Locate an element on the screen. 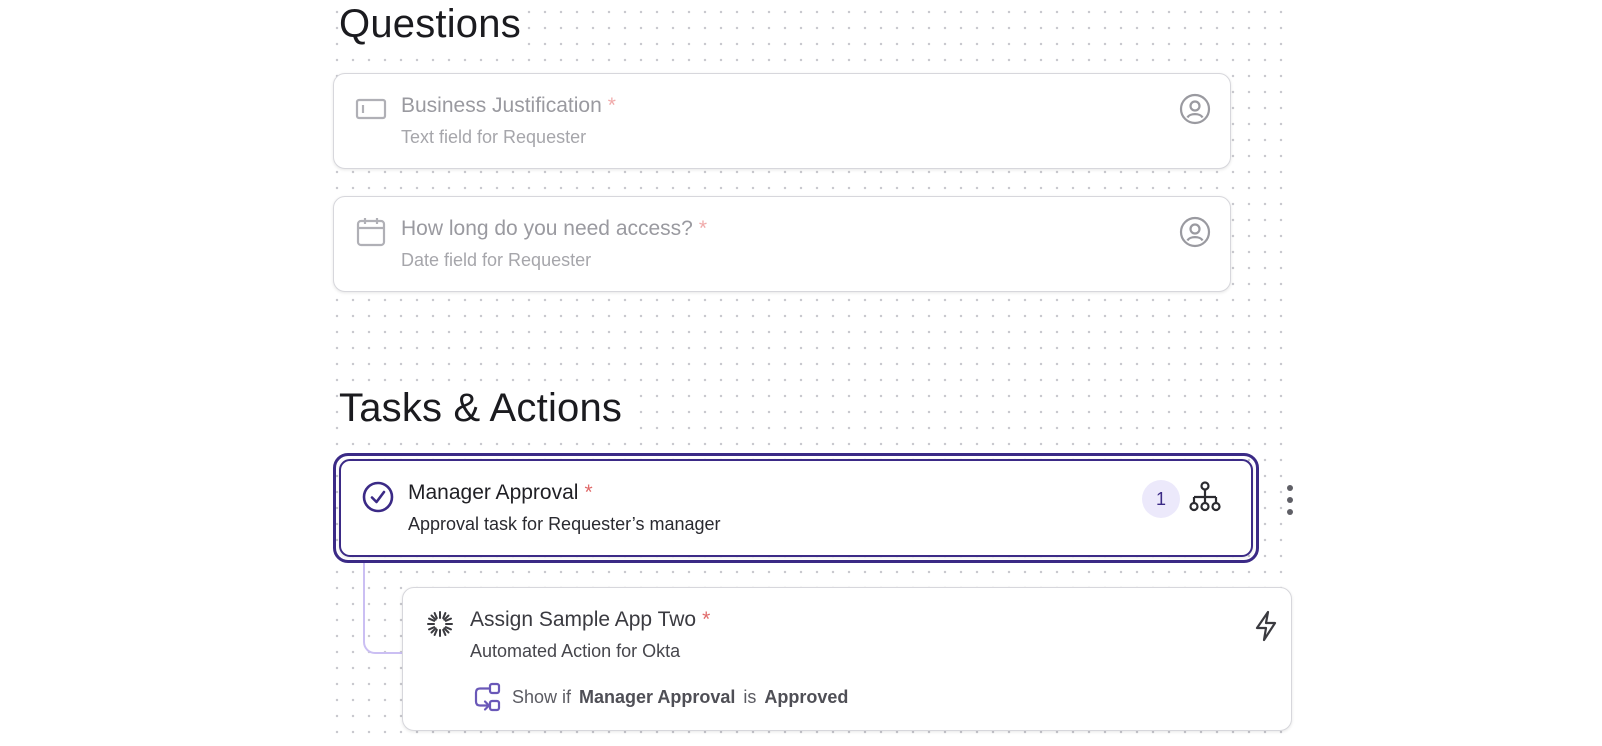  condition-value: Approved is located at coordinates (806, 696).